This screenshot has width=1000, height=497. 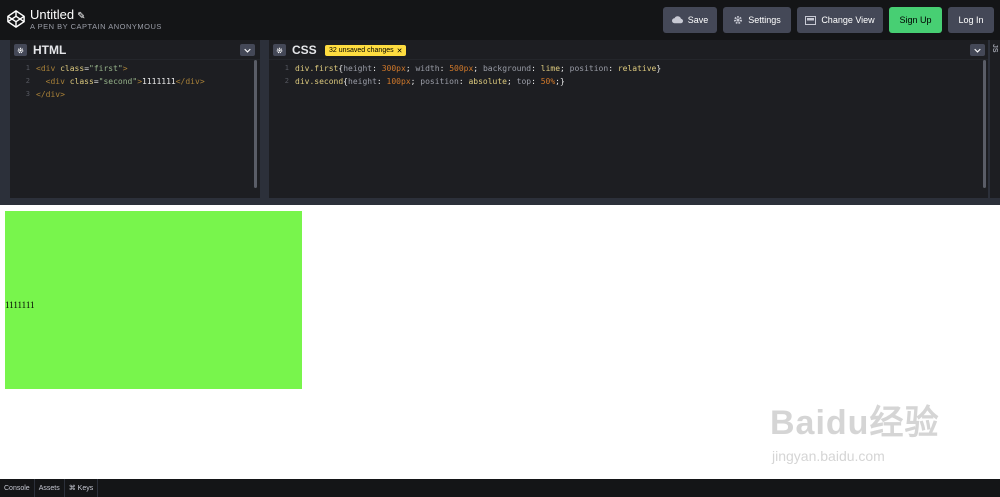 What do you see at coordinates (977, 50) in the screenshot?
I see `css-collapse-chevron-down-icon` at bounding box center [977, 50].